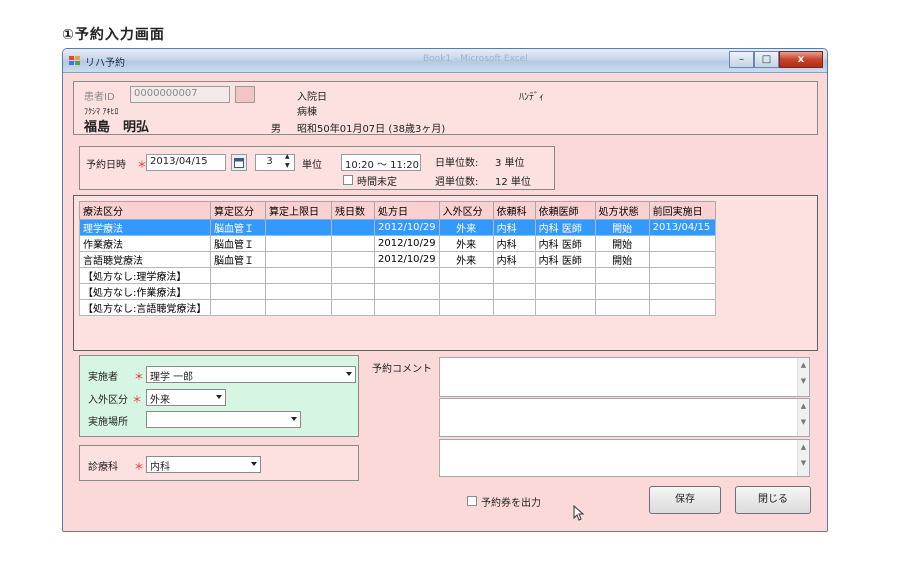 This screenshot has width=920, height=571. I want to click on table-row: 【処方なし:言語聴覚療法】, so click(397, 307).